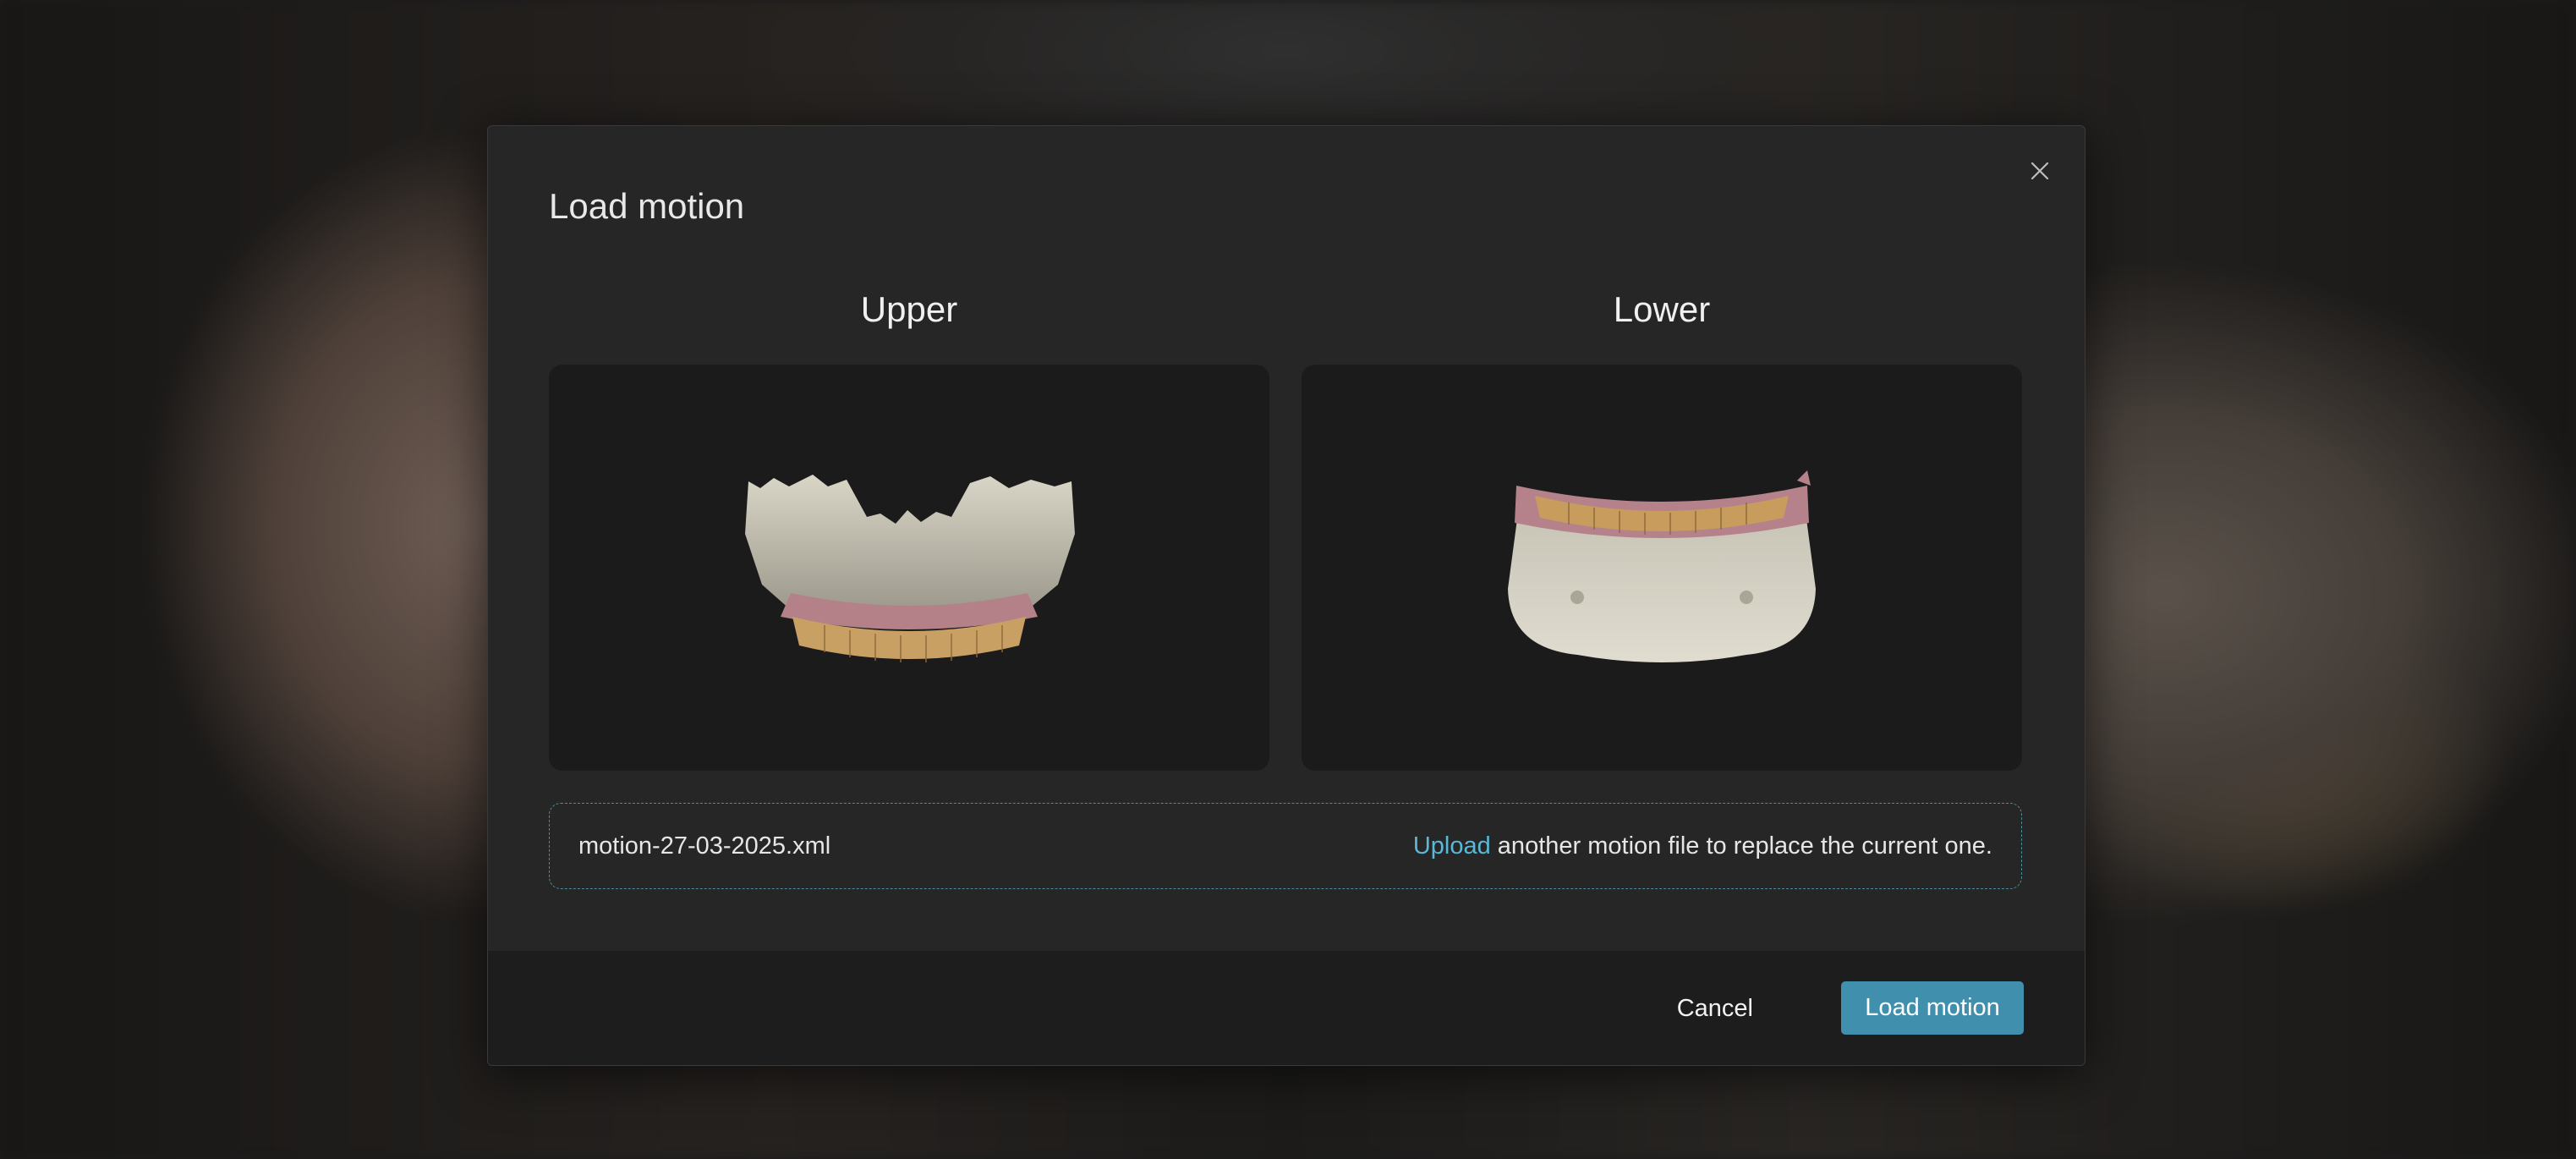 The height and width of the screenshot is (1159, 2576). What do you see at coordinates (1715, 1008) in the screenshot?
I see `cancel-button: Cancel` at bounding box center [1715, 1008].